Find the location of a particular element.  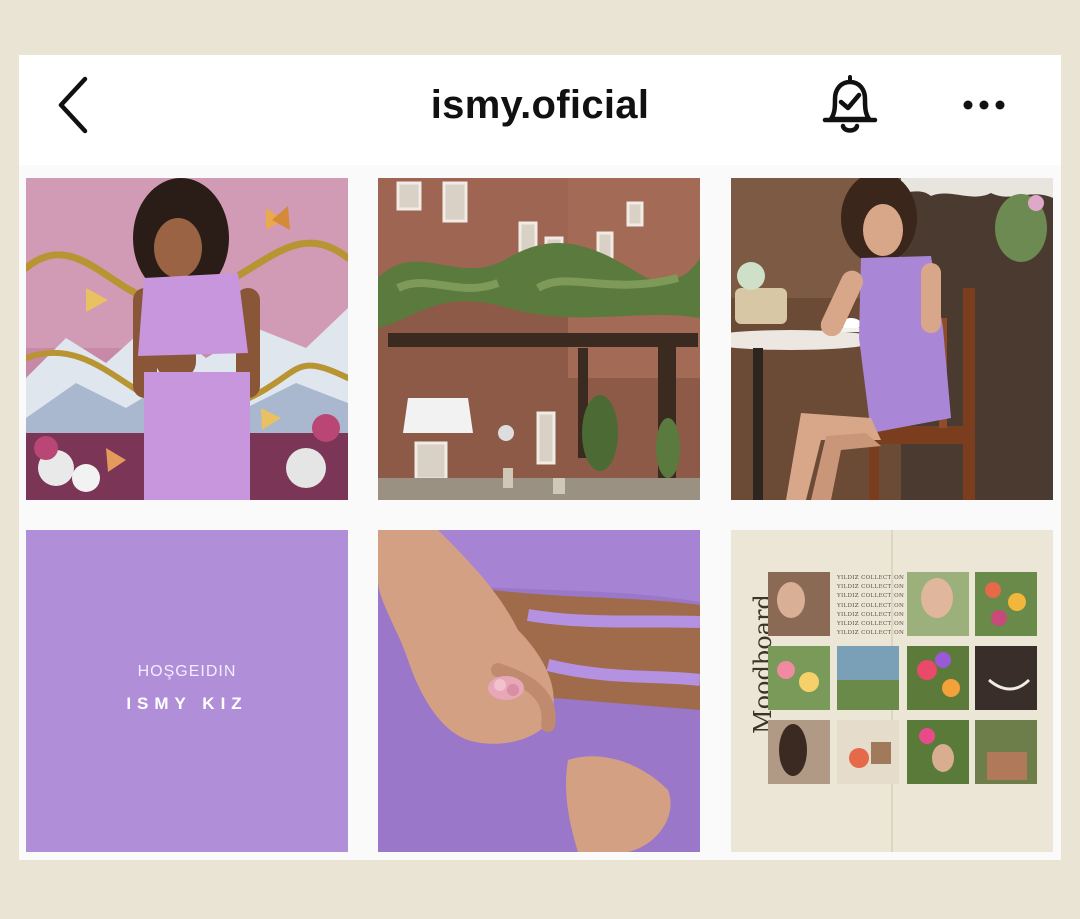

notifications-button is located at coordinates (850, 106).